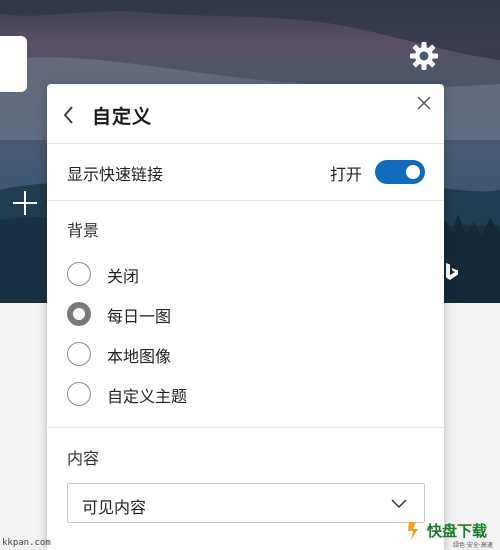  Describe the element at coordinates (69, 115) in the screenshot. I see `back-chevron-icon` at that location.